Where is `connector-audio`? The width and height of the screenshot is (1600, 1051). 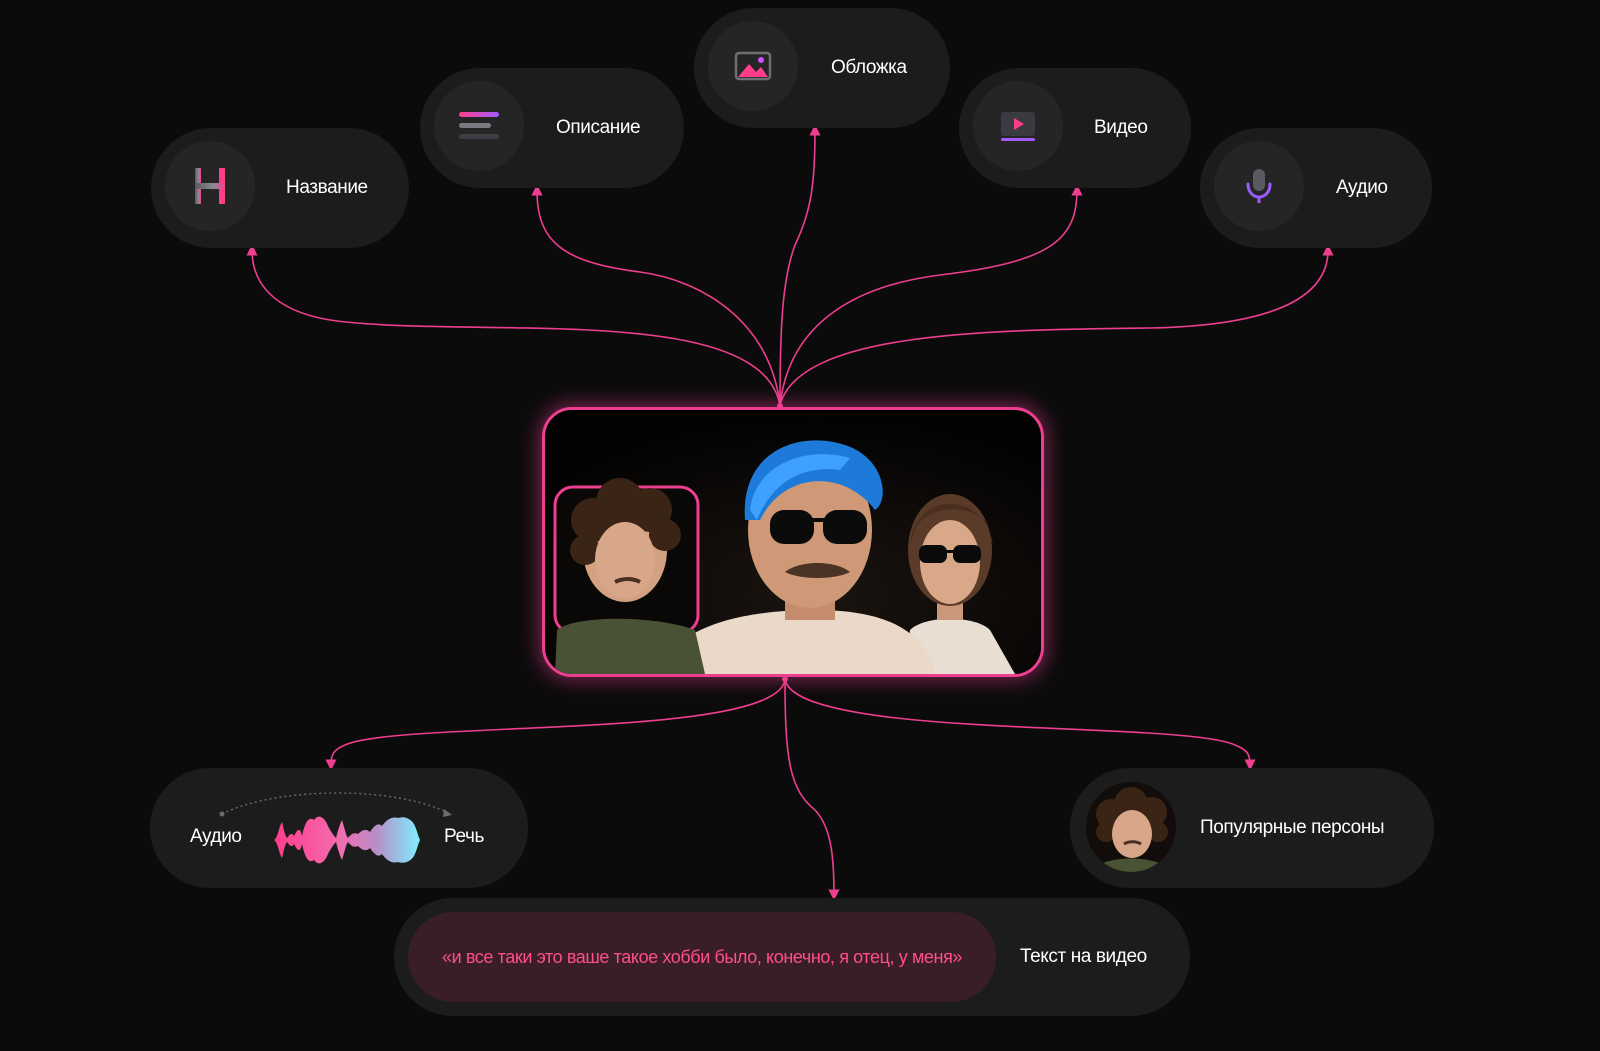 connector-audio is located at coordinates (1056, 325).